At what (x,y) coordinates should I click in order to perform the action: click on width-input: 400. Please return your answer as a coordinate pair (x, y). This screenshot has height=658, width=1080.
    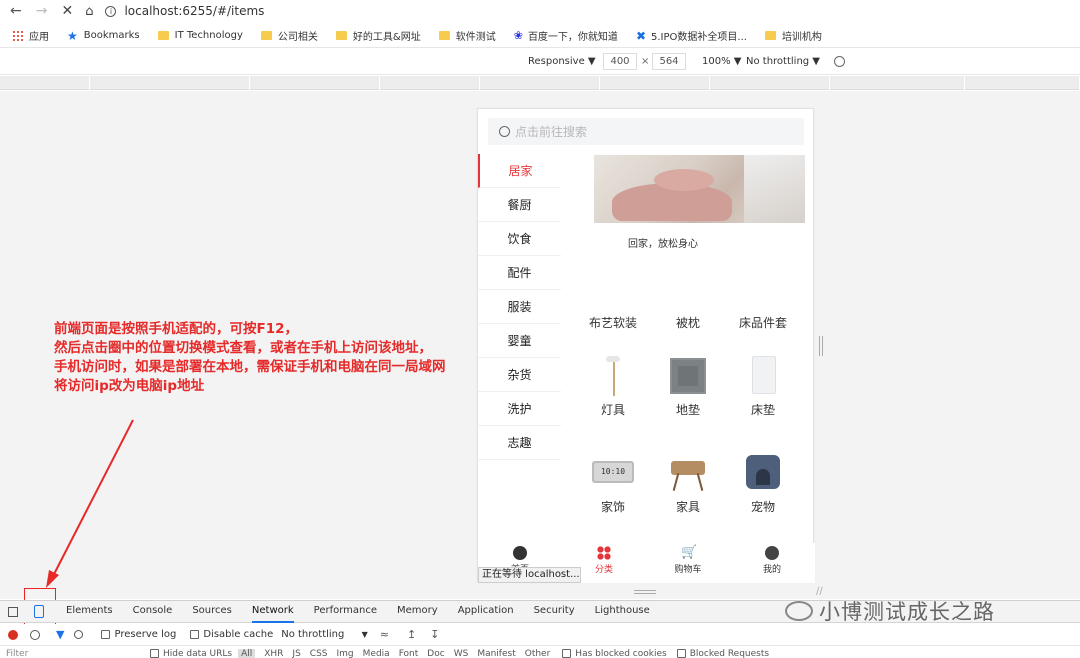
    Looking at the image, I should click on (620, 61).